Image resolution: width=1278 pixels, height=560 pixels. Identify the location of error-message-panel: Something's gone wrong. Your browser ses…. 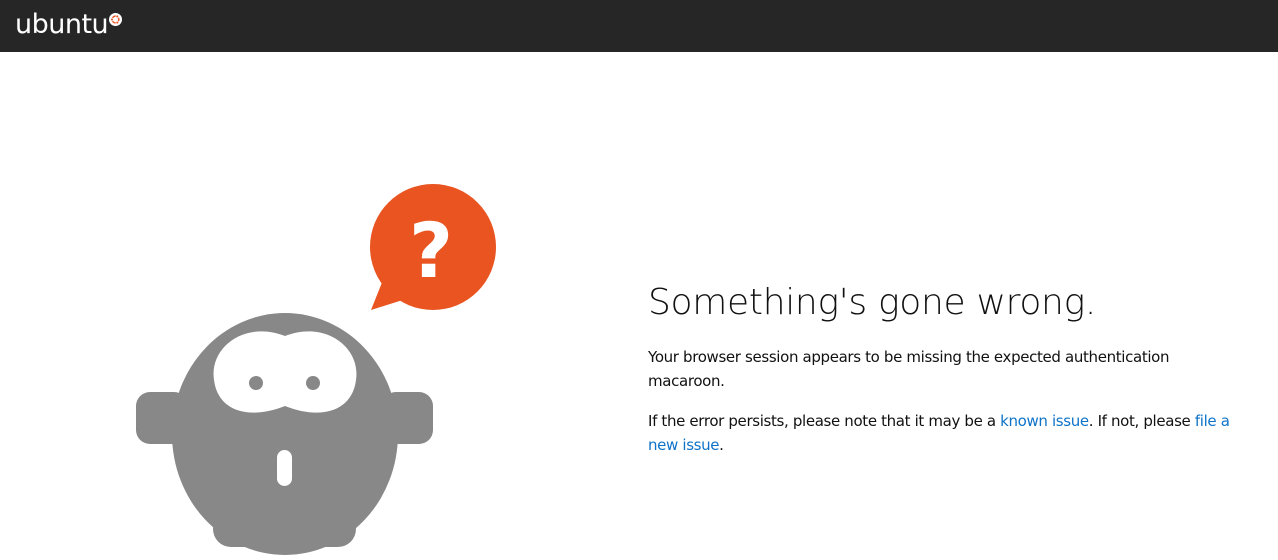
(948, 368).